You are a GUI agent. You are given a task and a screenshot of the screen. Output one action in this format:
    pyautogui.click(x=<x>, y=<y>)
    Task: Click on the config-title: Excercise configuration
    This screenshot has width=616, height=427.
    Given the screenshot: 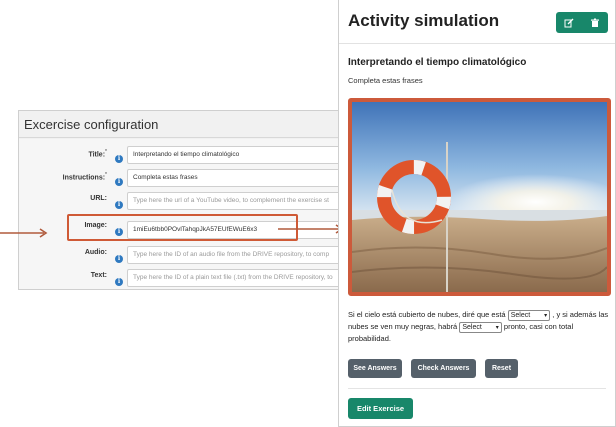 What is the action you would take?
    pyautogui.click(x=180, y=124)
    